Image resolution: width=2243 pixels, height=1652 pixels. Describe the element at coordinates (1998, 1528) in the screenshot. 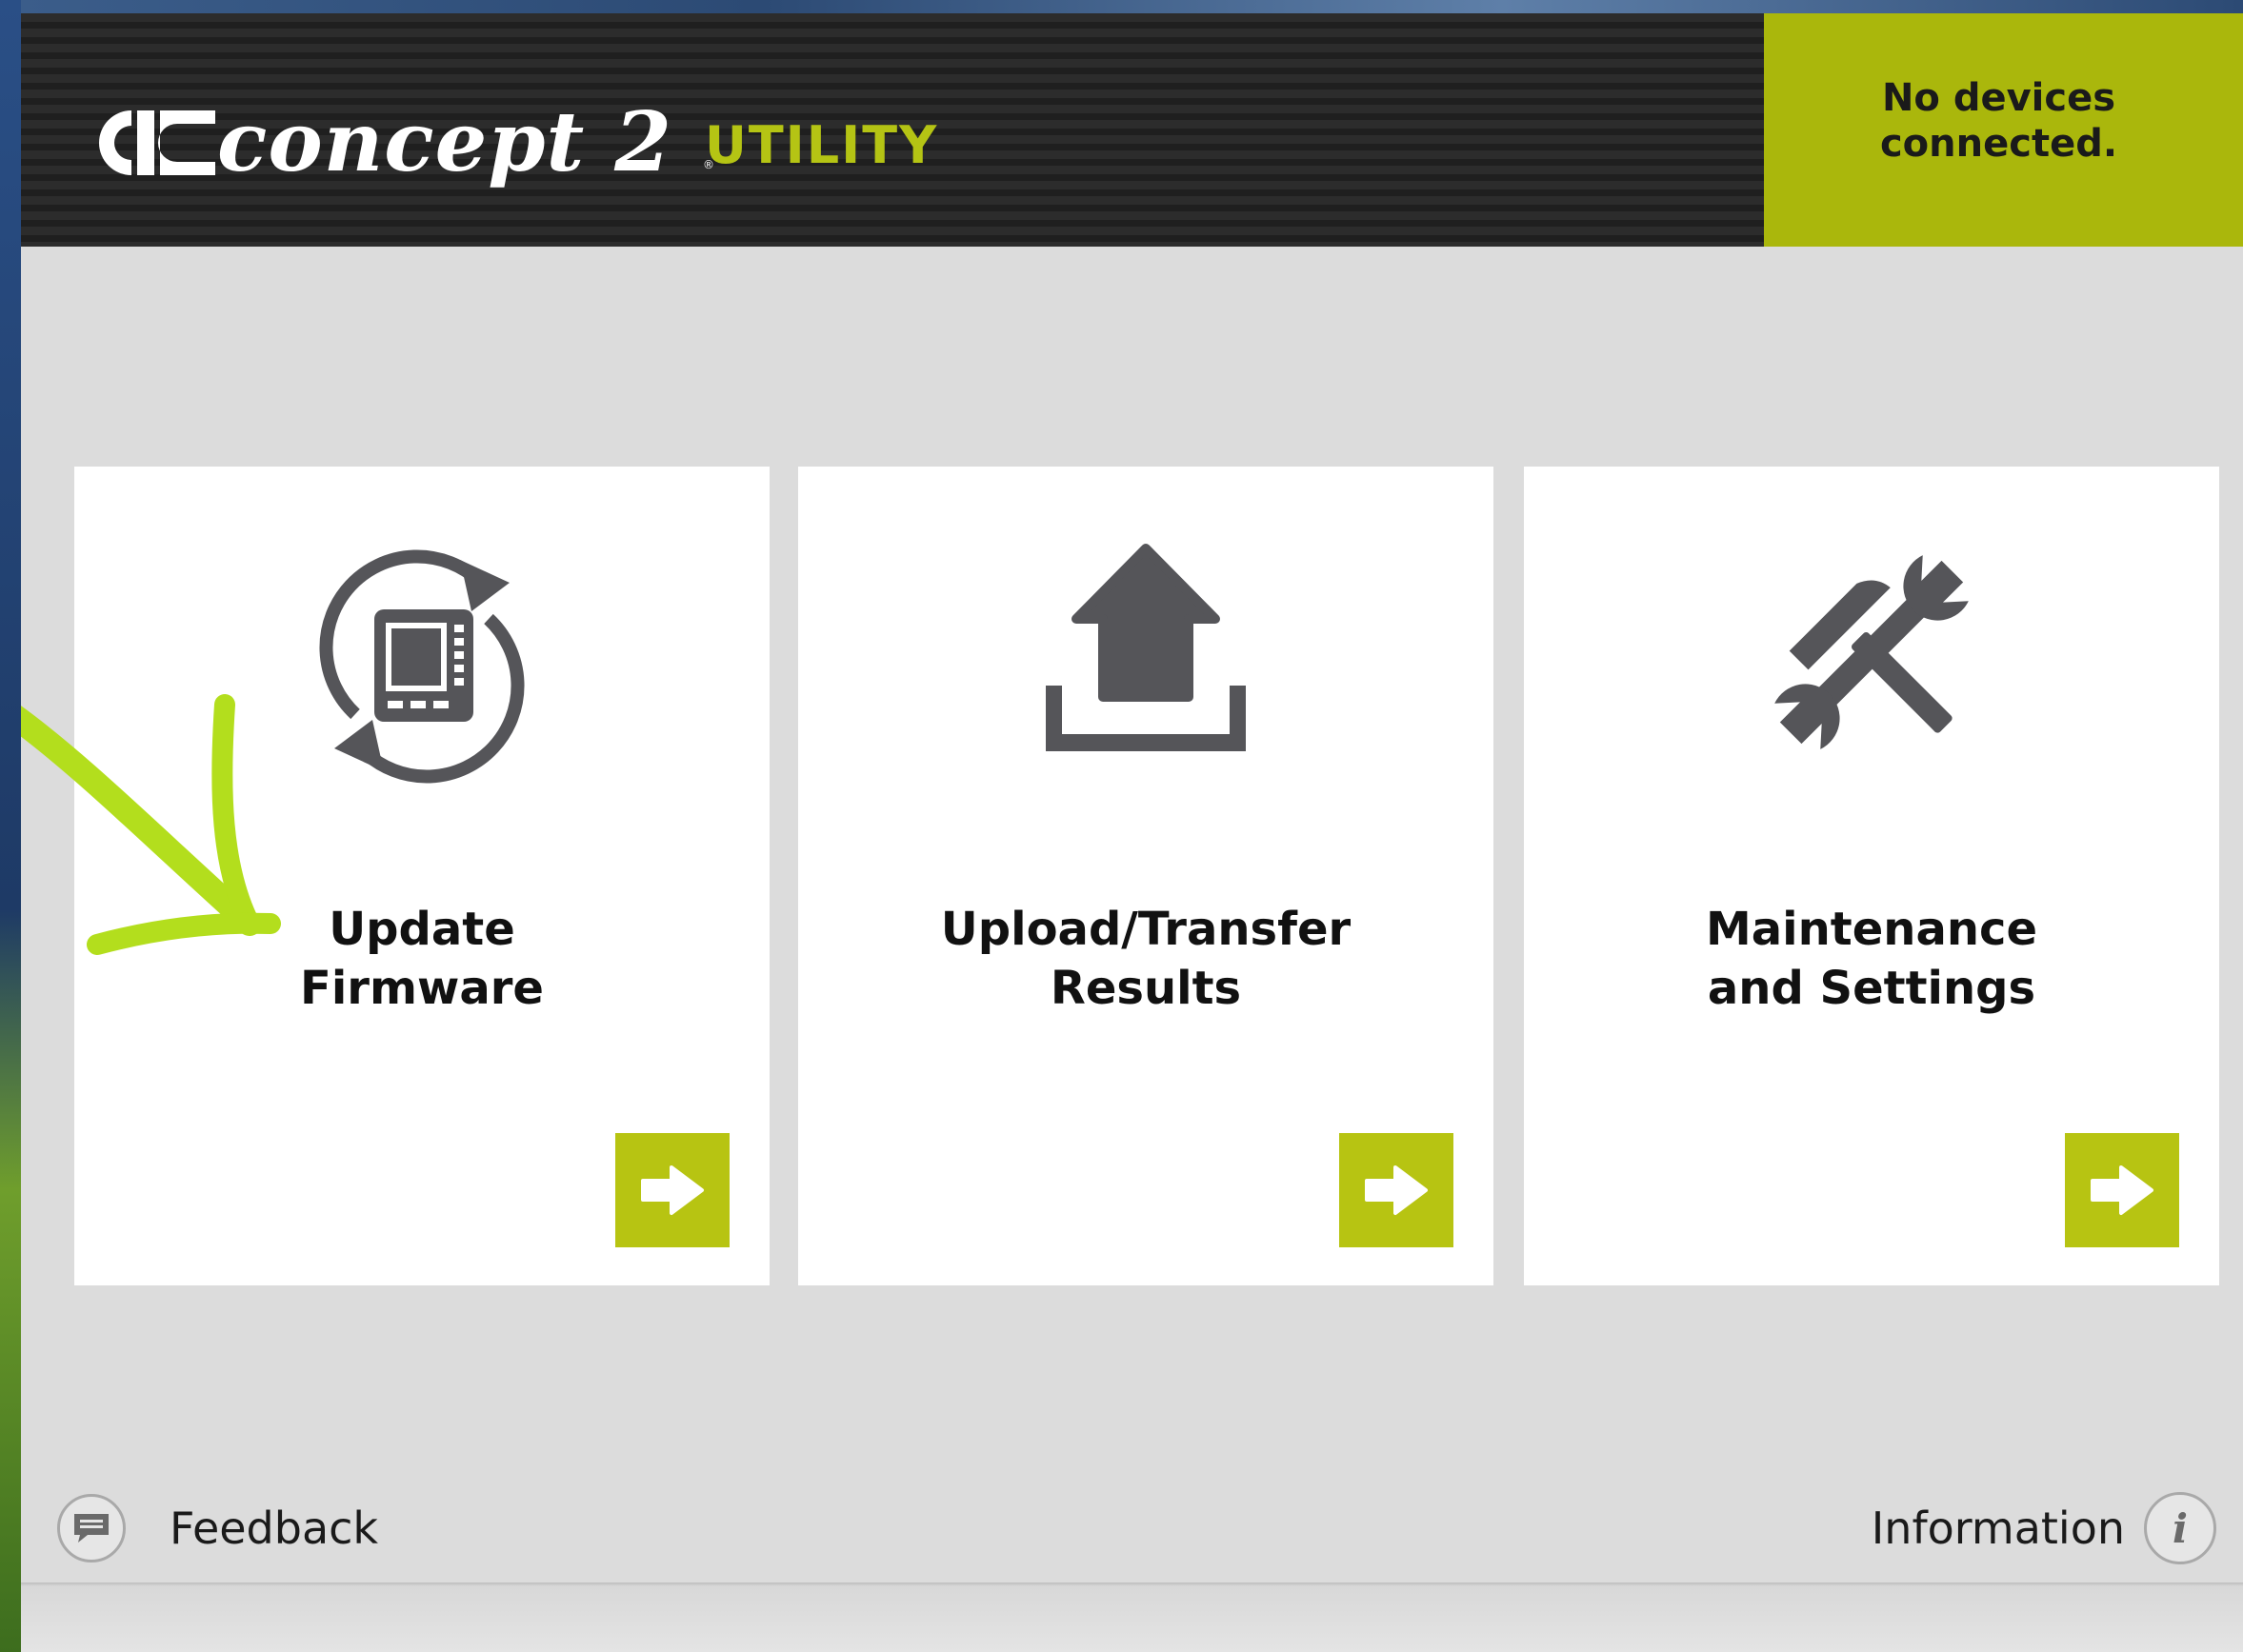

I see `information-label: Information` at that location.